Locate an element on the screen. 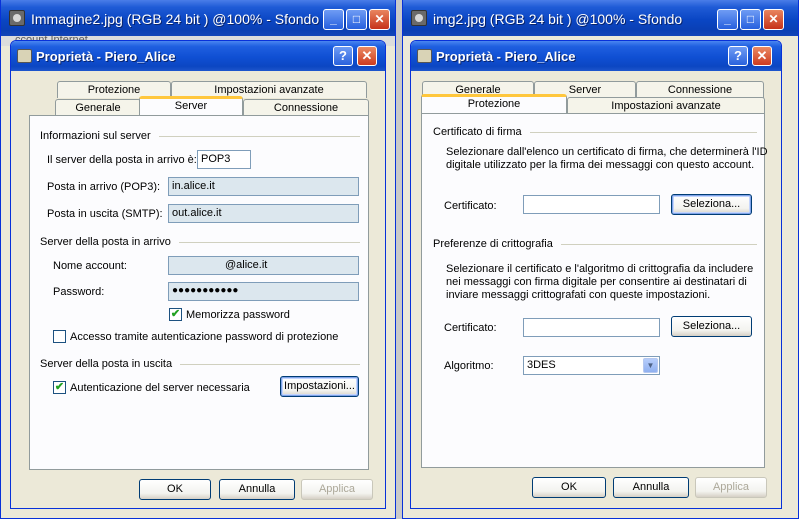 The image size is (799, 519). remember-password-checkbox: ✔ is located at coordinates (175, 314).